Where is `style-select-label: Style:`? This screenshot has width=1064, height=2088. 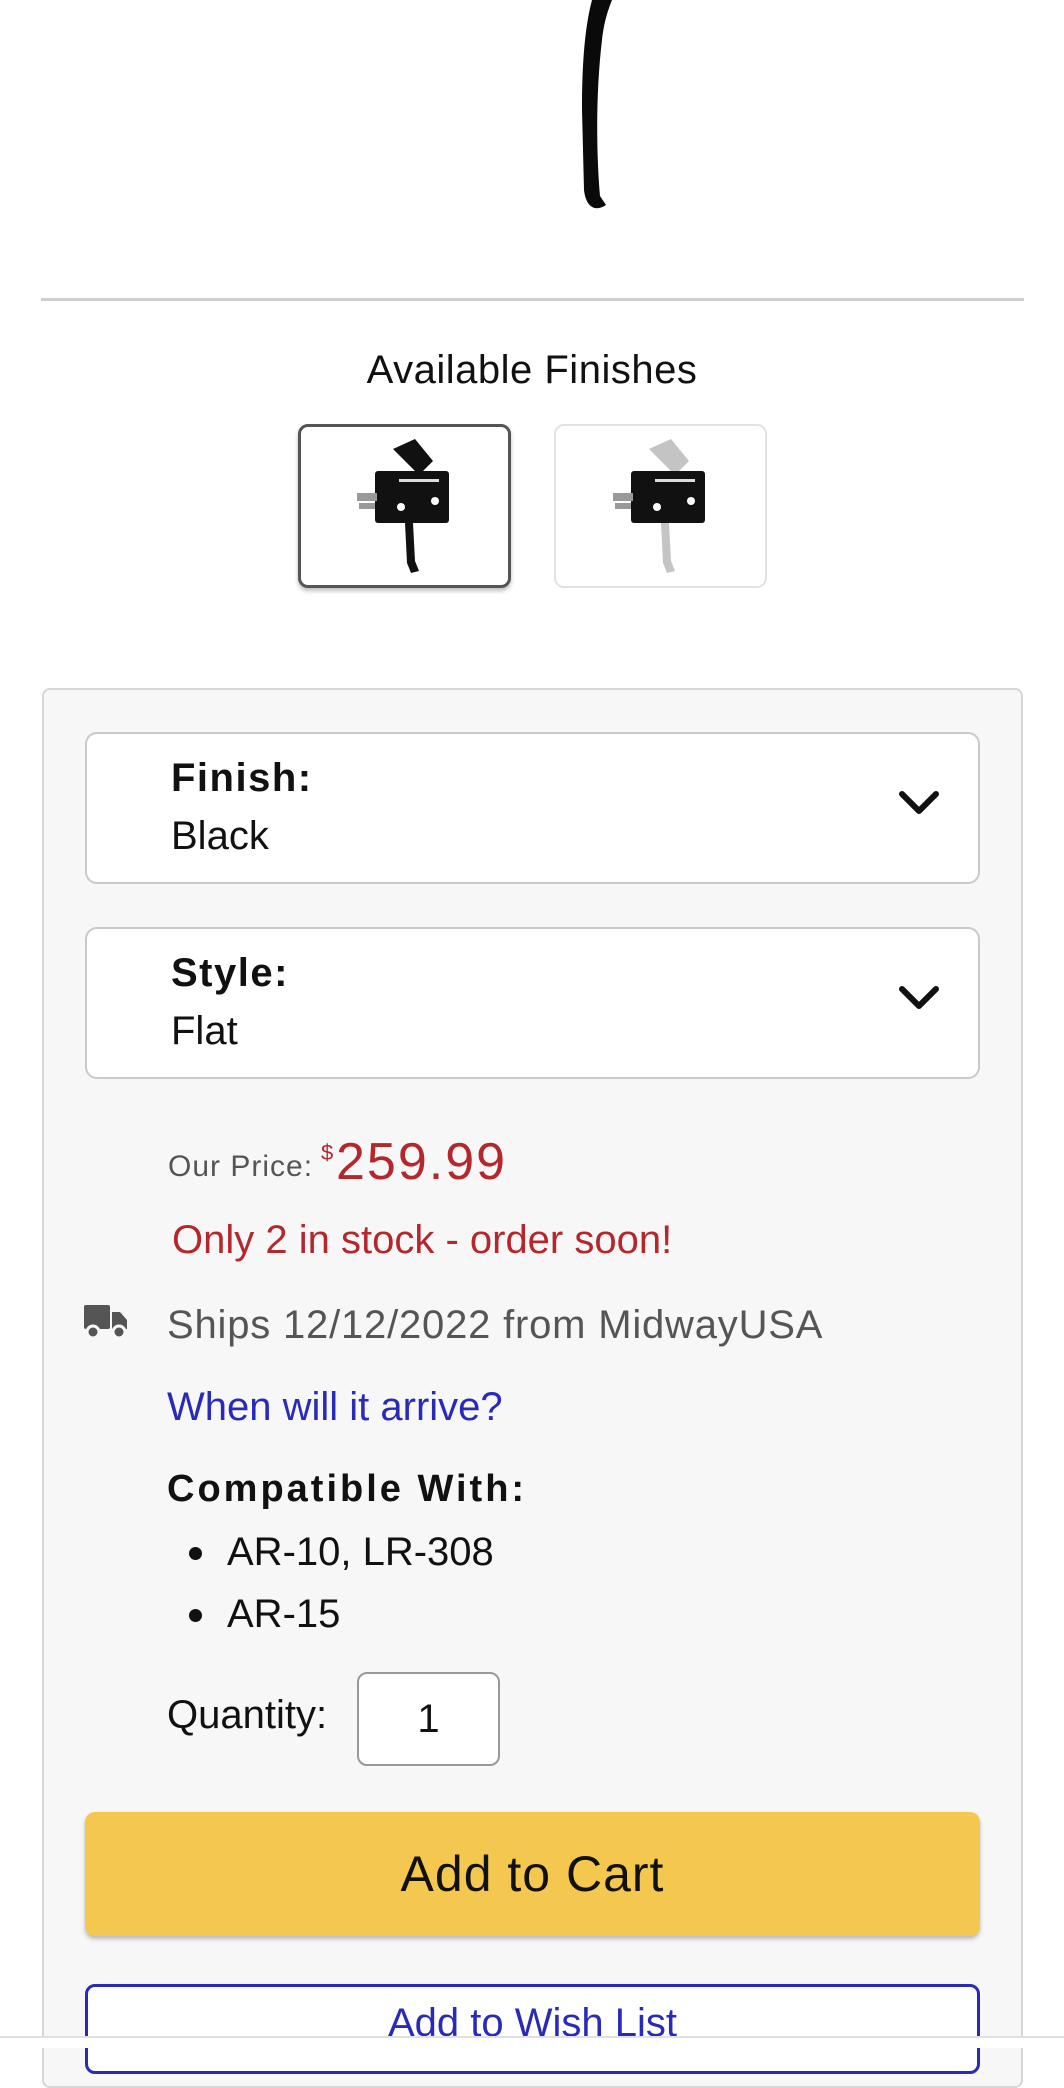 style-select-label: Style: is located at coordinates (230, 973).